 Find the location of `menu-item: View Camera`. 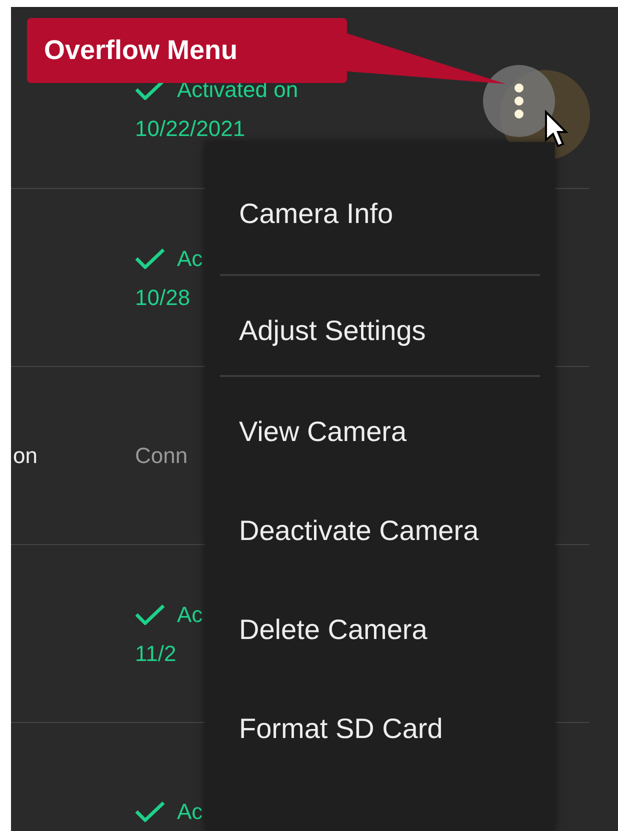

menu-item: View Camera is located at coordinates (380, 426).